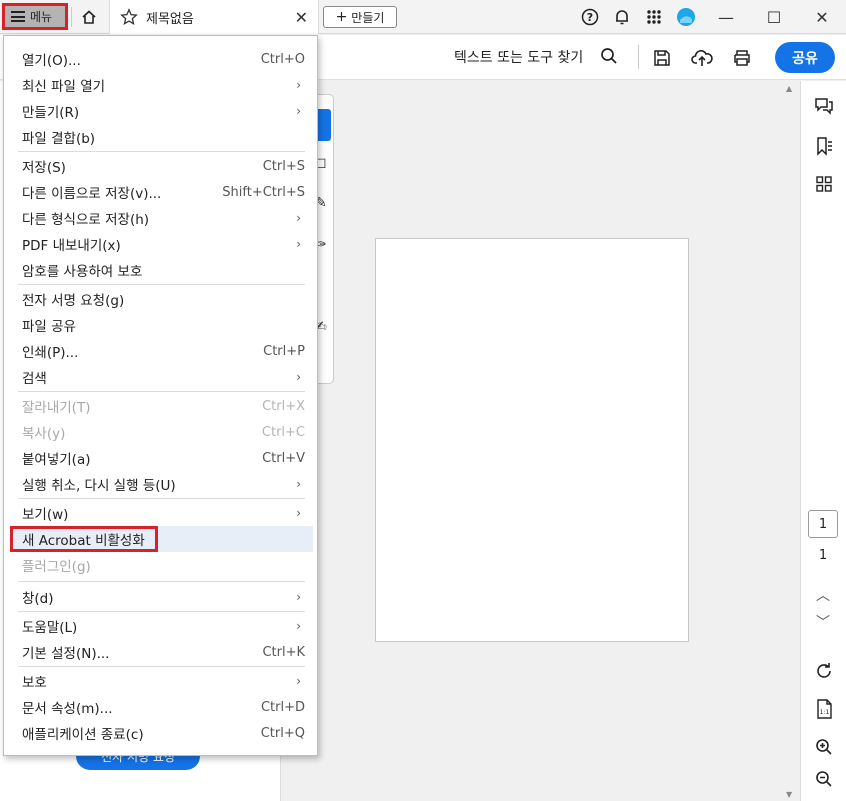  I want to click on tab-title: 제목없음, so click(170, 19).